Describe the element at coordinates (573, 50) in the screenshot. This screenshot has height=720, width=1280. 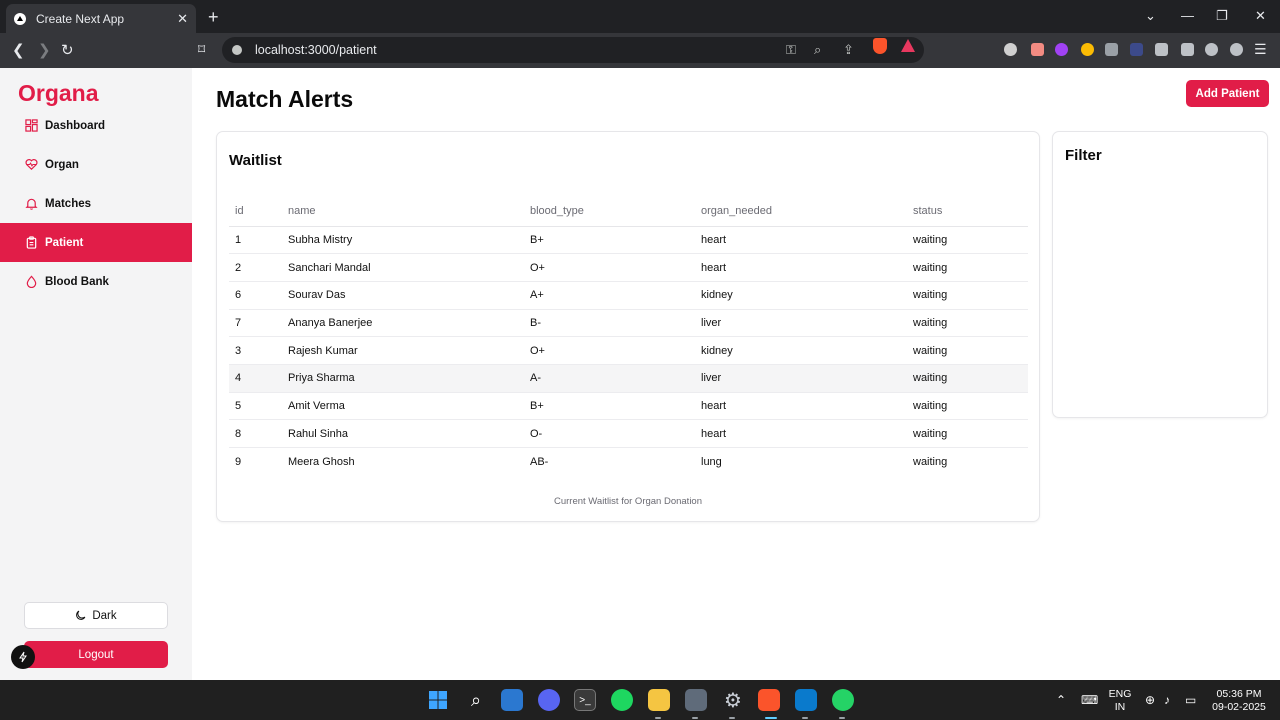
I see `address-bar: localhost:3000/patient ⚿ ⌕ ⇪` at that location.